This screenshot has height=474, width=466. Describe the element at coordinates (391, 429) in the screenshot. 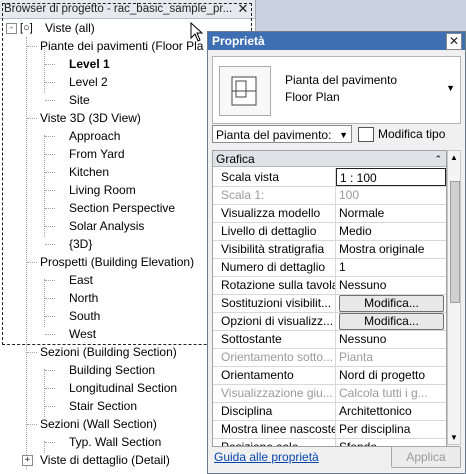

I see `property-value: Per disciplina` at that location.